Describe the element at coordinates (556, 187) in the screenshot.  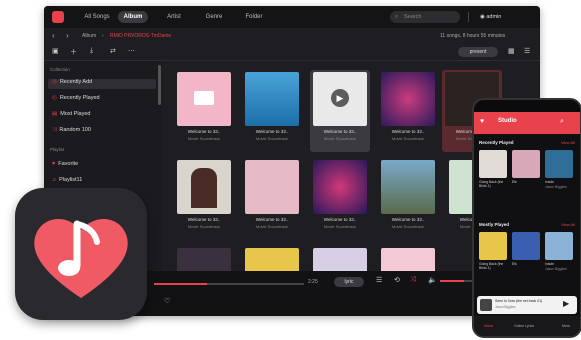
I see `recent-artist: Jason Bigglew` at that location.